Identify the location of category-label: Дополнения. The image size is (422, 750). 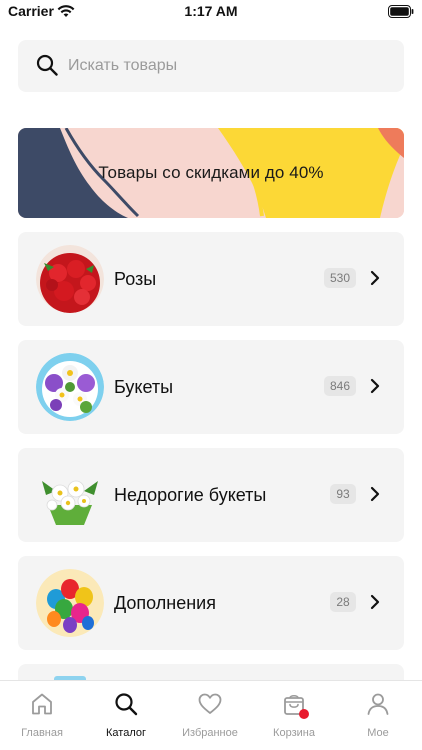
(165, 602).